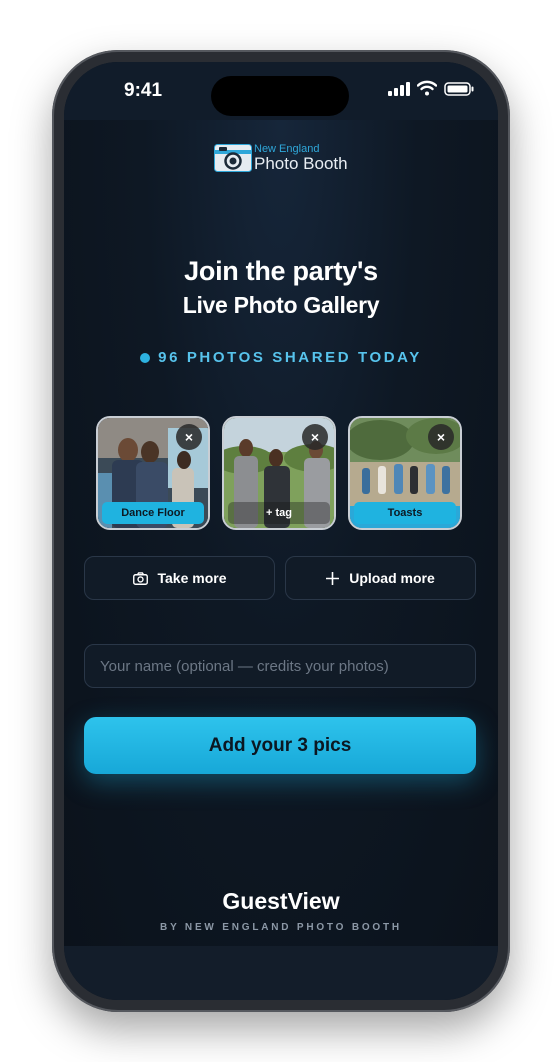 Image resolution: width=560 pixels, height=1062 pixels. I want to click on take-more-label: Take more, so click(192, 578).